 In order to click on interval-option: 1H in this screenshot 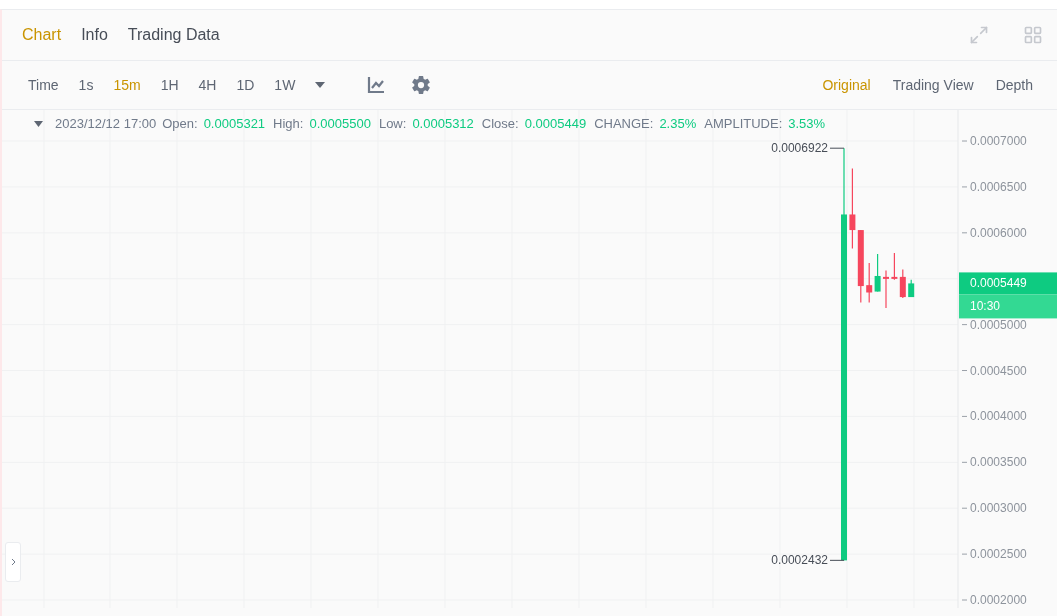, I will do `click(169, 85)`.